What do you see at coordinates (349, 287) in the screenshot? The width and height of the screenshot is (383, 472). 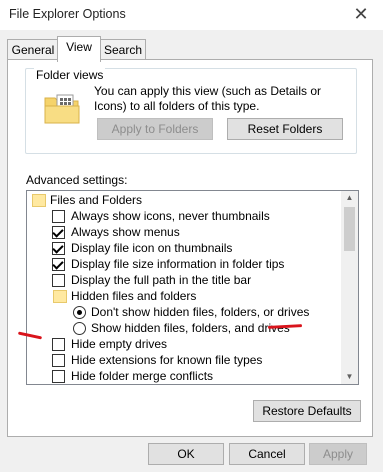 I see `vertical-scrollbar: ▲ ▼` at bounding box center [349, 287].